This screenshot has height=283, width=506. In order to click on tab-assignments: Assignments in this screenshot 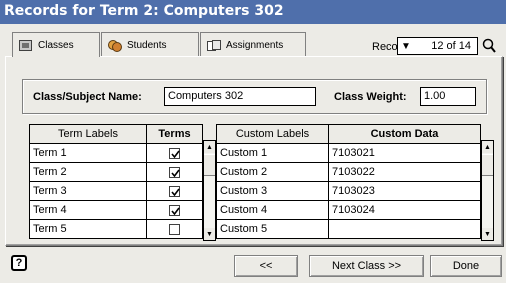, I will do `click(253, 44)`.